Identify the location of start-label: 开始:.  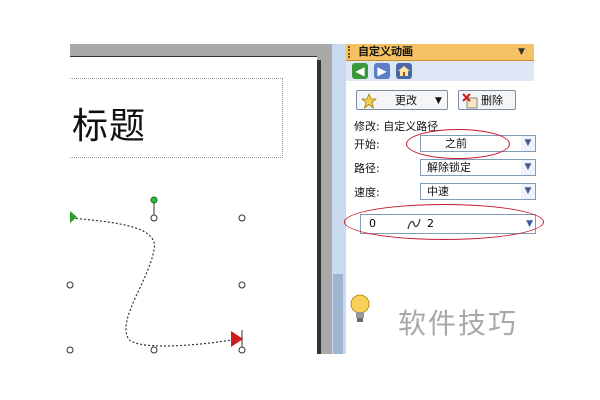
(367, 144).